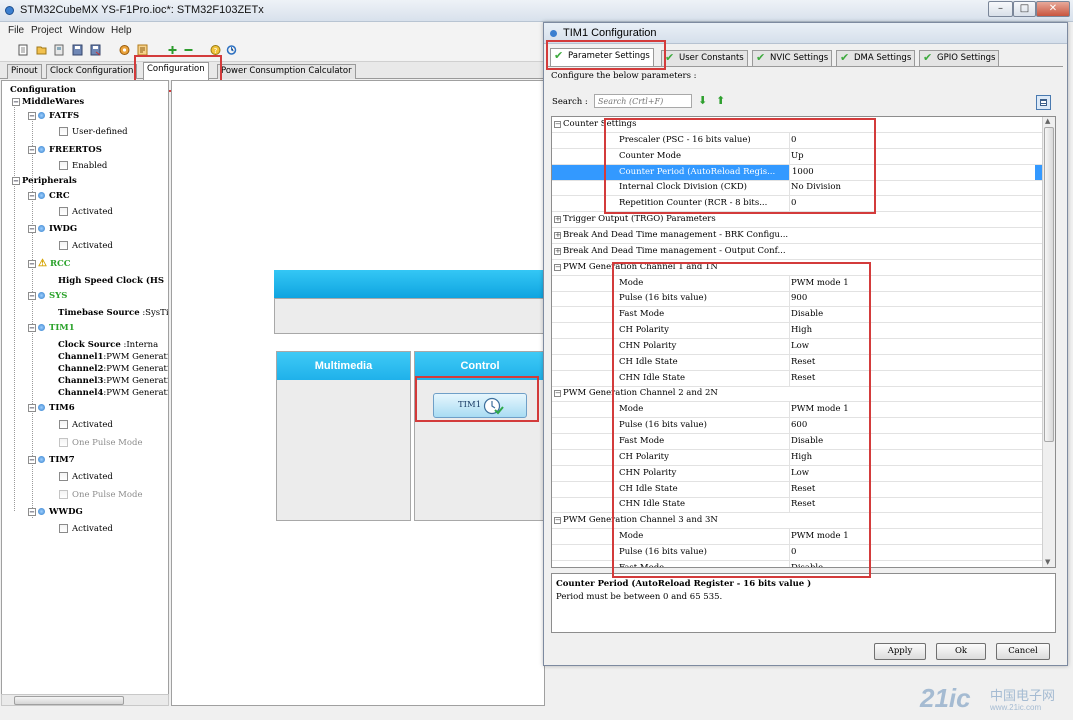 The height and width of the screenshot is (720, 1073). Describe the element at coordinates (761, 57) in the screenshot. I see `check-icon: ✔` at that location.